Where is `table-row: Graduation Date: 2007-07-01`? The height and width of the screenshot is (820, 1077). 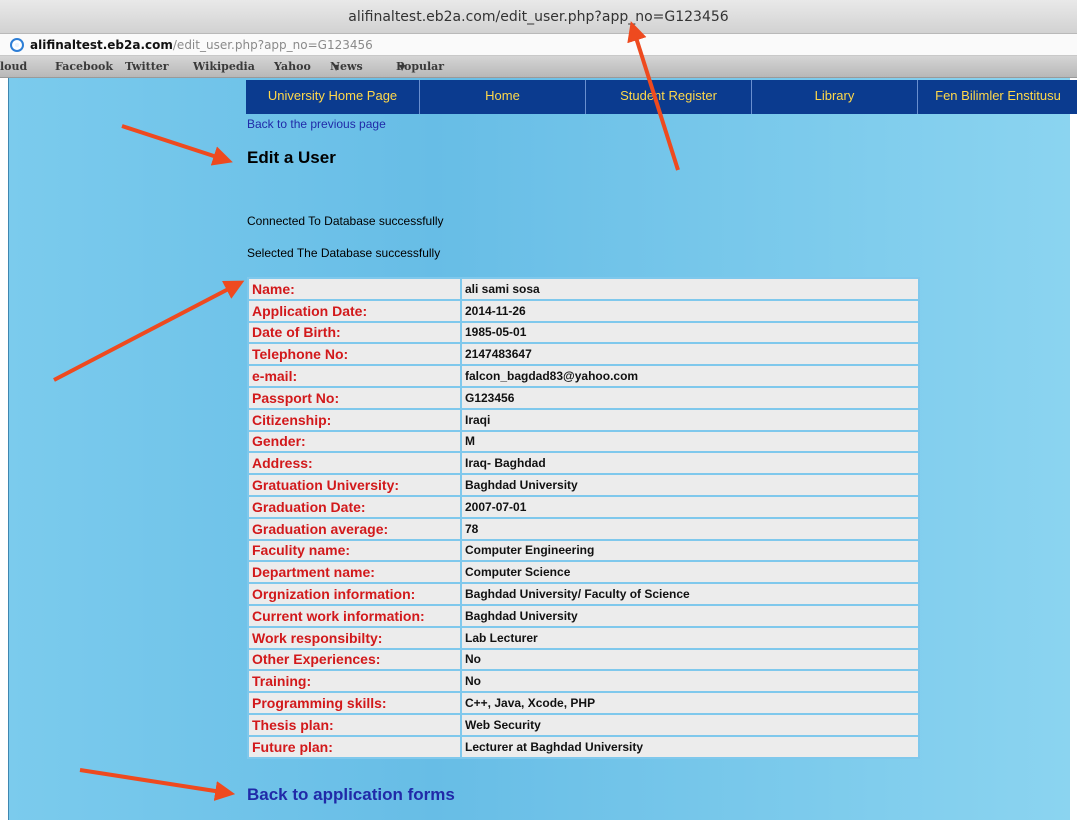 table-row: Graduation Date: 2007-07-01 is located at coordinates (583, 506).